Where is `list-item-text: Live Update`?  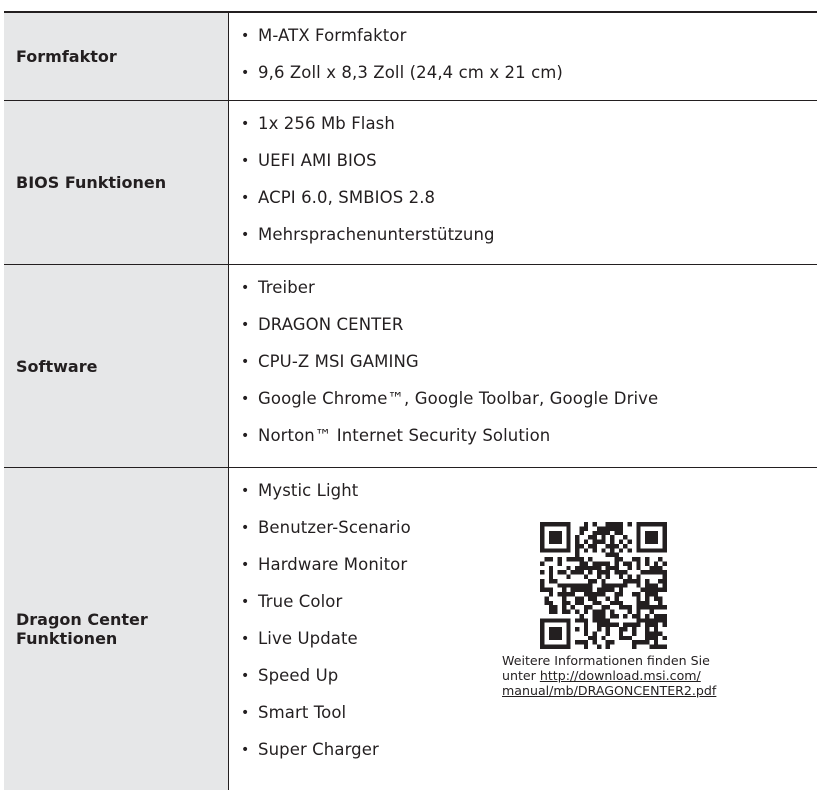
list-item-text: Live Update is located at coordinates (308, 638).